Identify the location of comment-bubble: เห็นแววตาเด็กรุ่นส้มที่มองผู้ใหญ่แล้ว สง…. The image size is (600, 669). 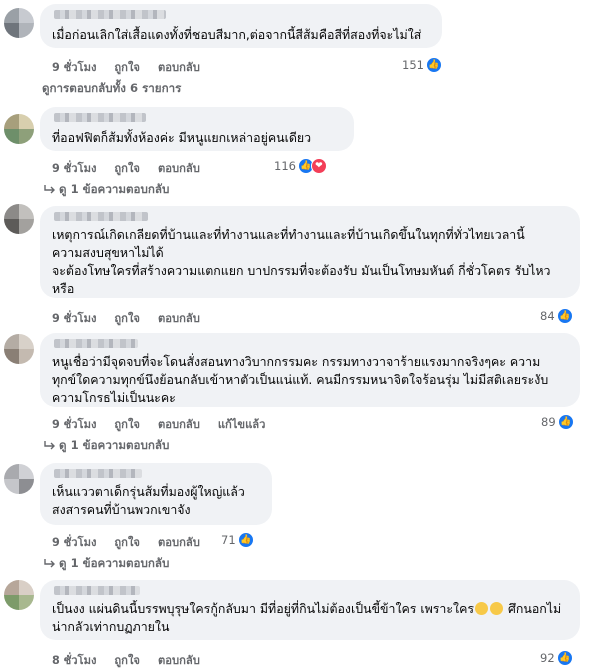
(156, 494).